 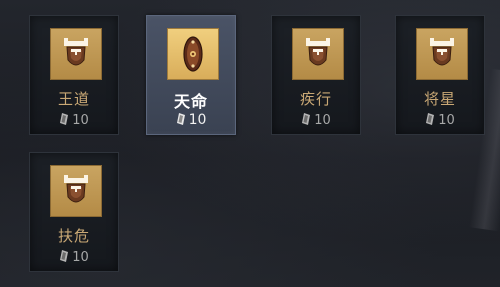 I want to click on skill-name: 天命, so click(x=190, y=101).